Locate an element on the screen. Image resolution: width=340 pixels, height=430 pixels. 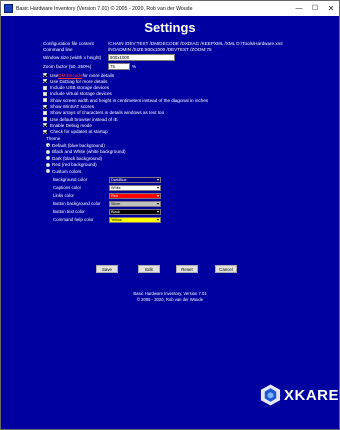
theme-option: Black and White (white background) is located at coordinates (86, 152).